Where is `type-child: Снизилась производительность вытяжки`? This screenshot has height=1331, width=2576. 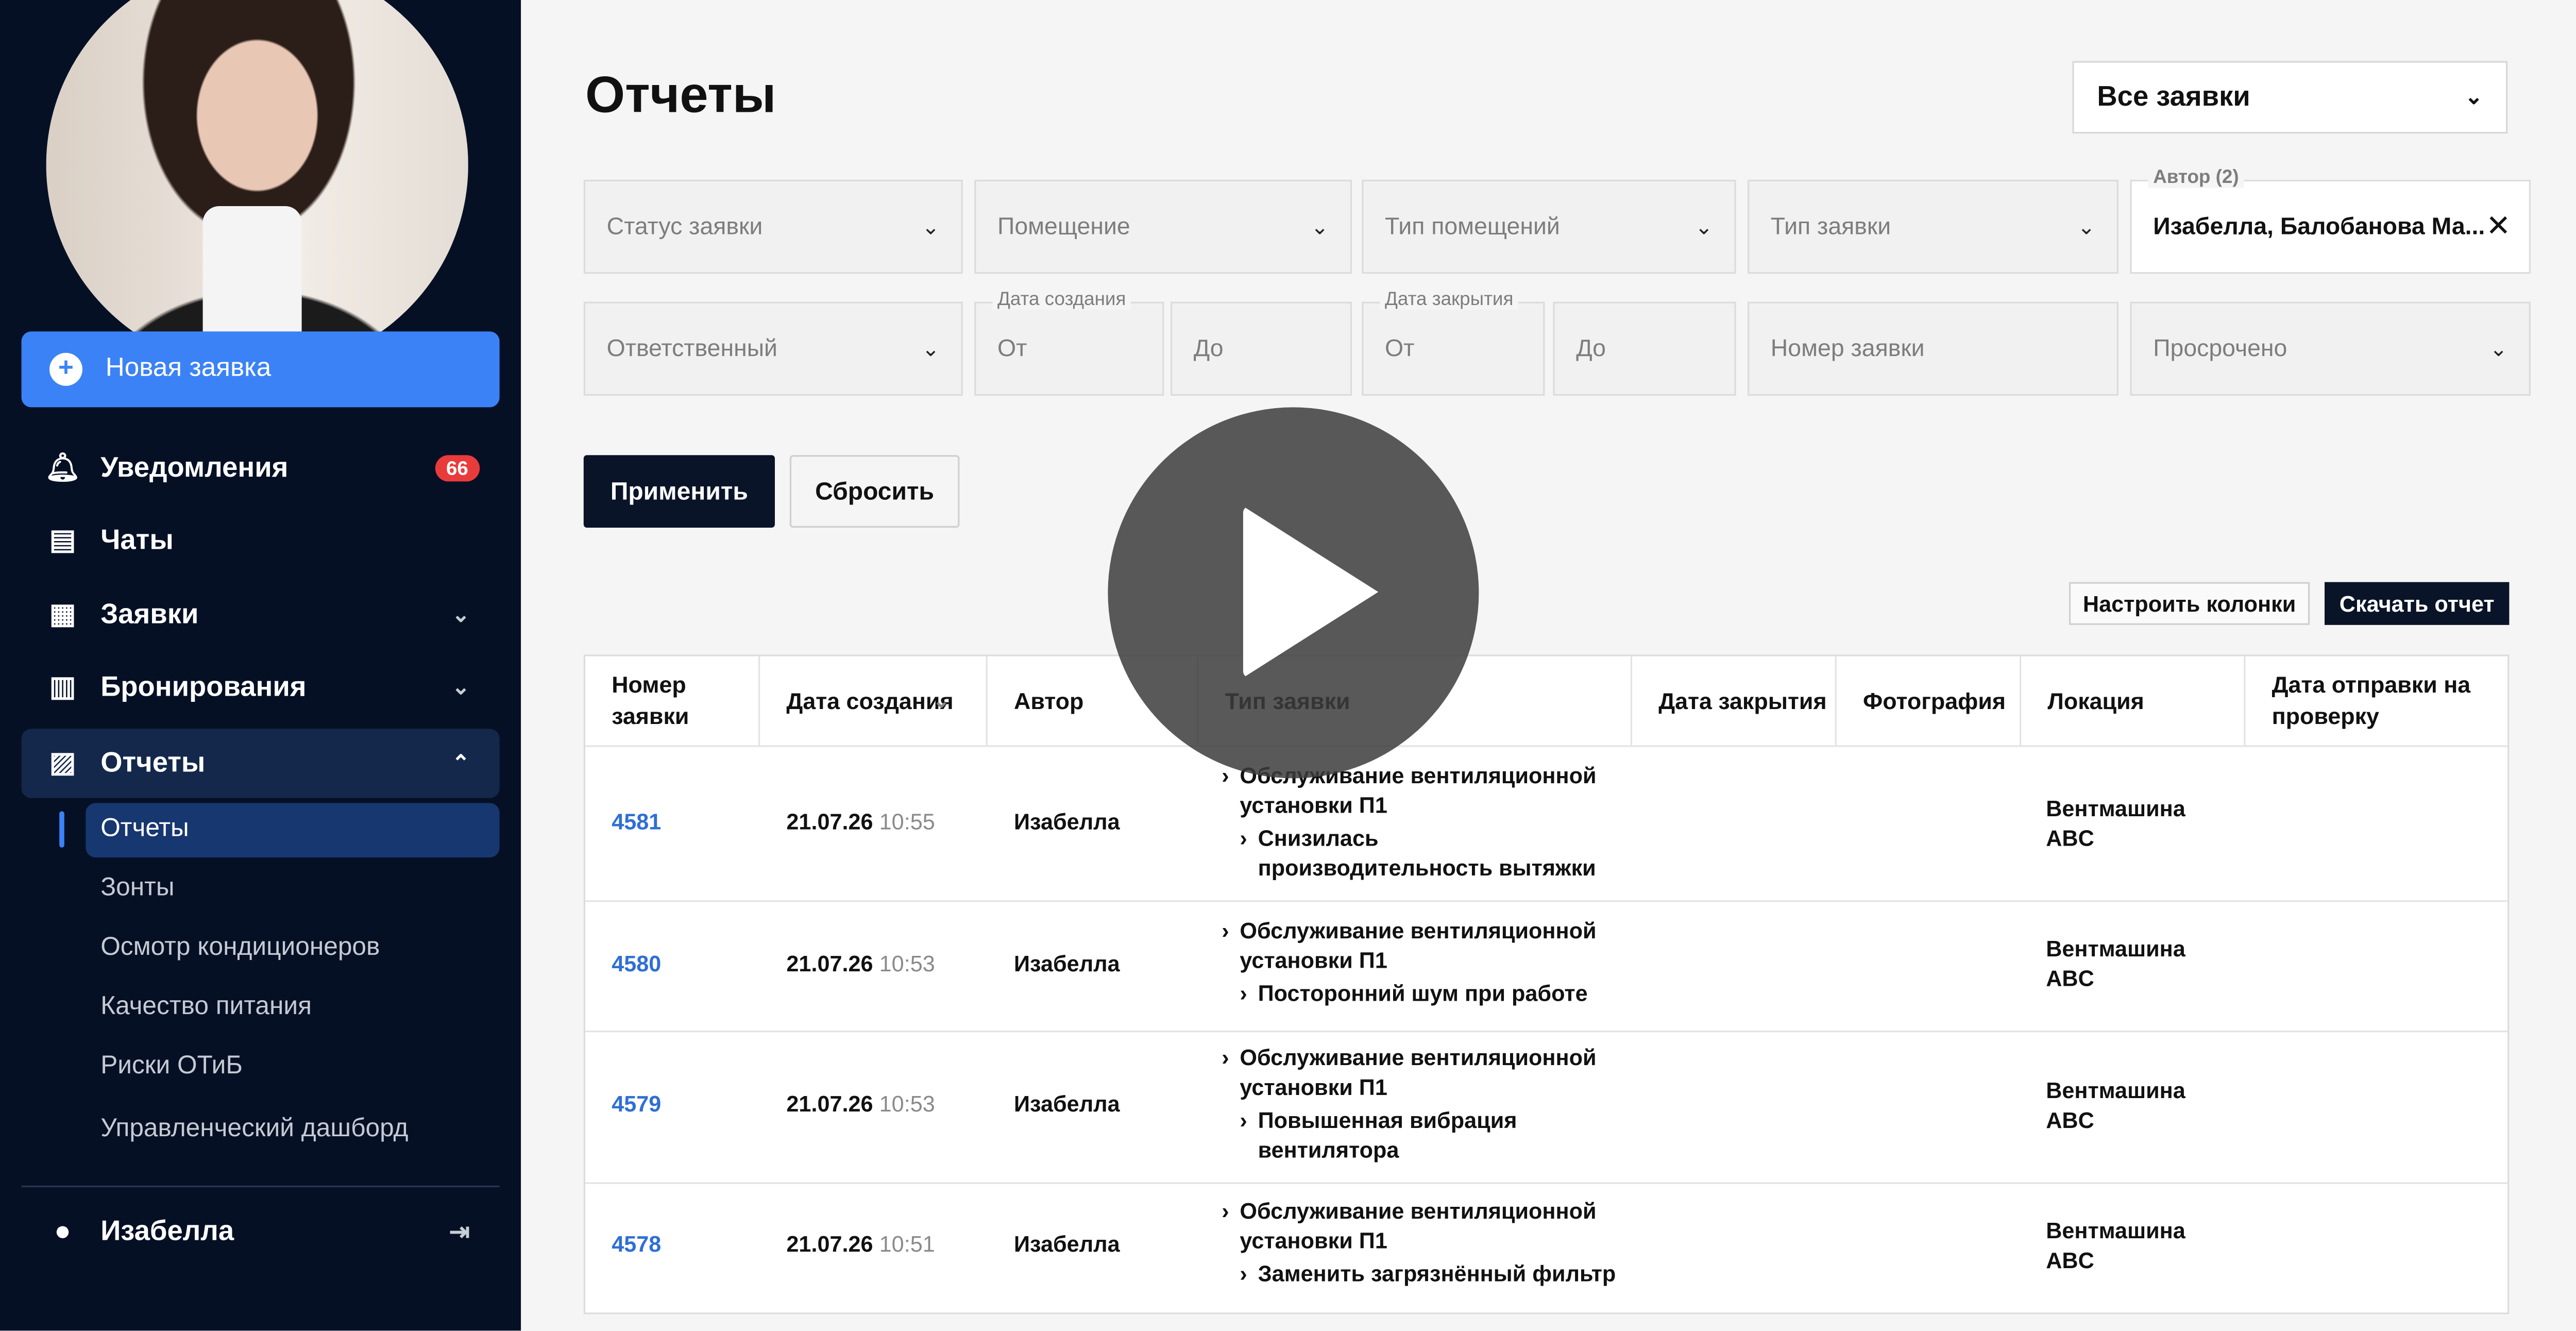
type-child: Снизилась производительность вытяжки is located at coordinates (1419, 854).